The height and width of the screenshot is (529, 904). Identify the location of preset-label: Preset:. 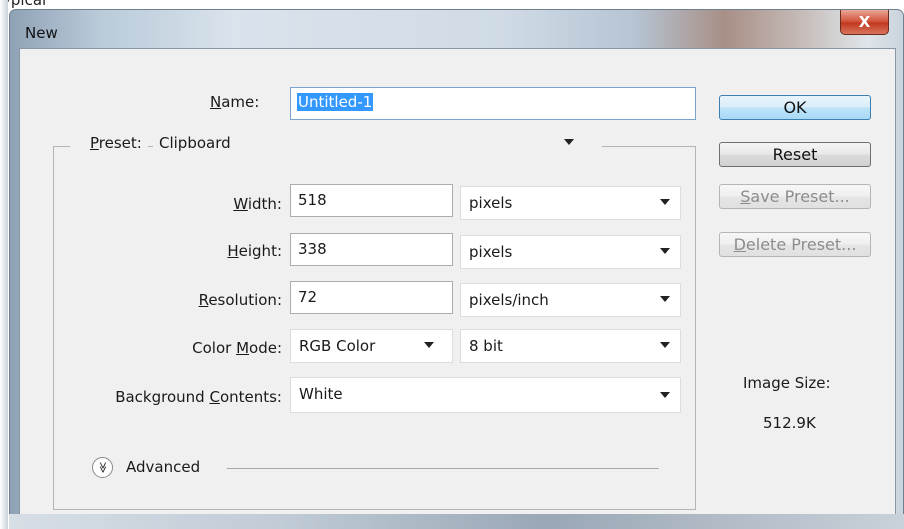
(109, 143).